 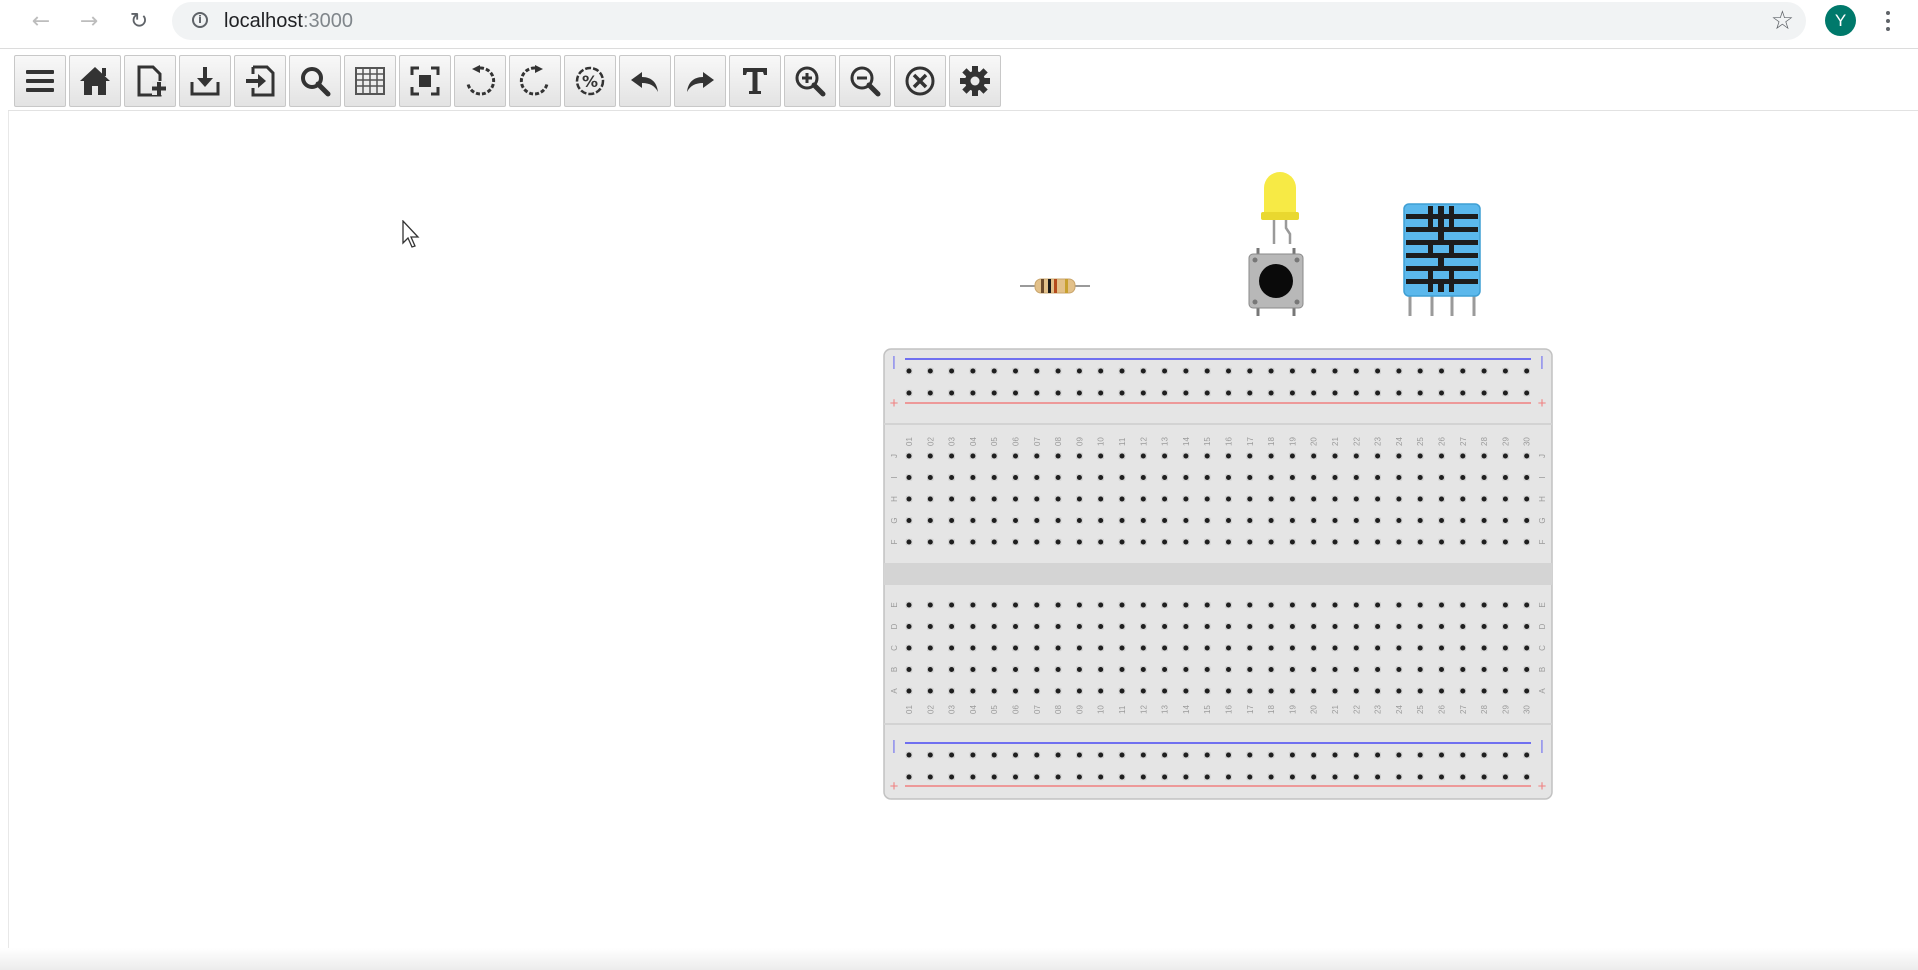 What do you see at coordinates (1782, 21) in the screenshot?
I see `bookmark-star-icon: ☆` at bounding box center [1782, 21].